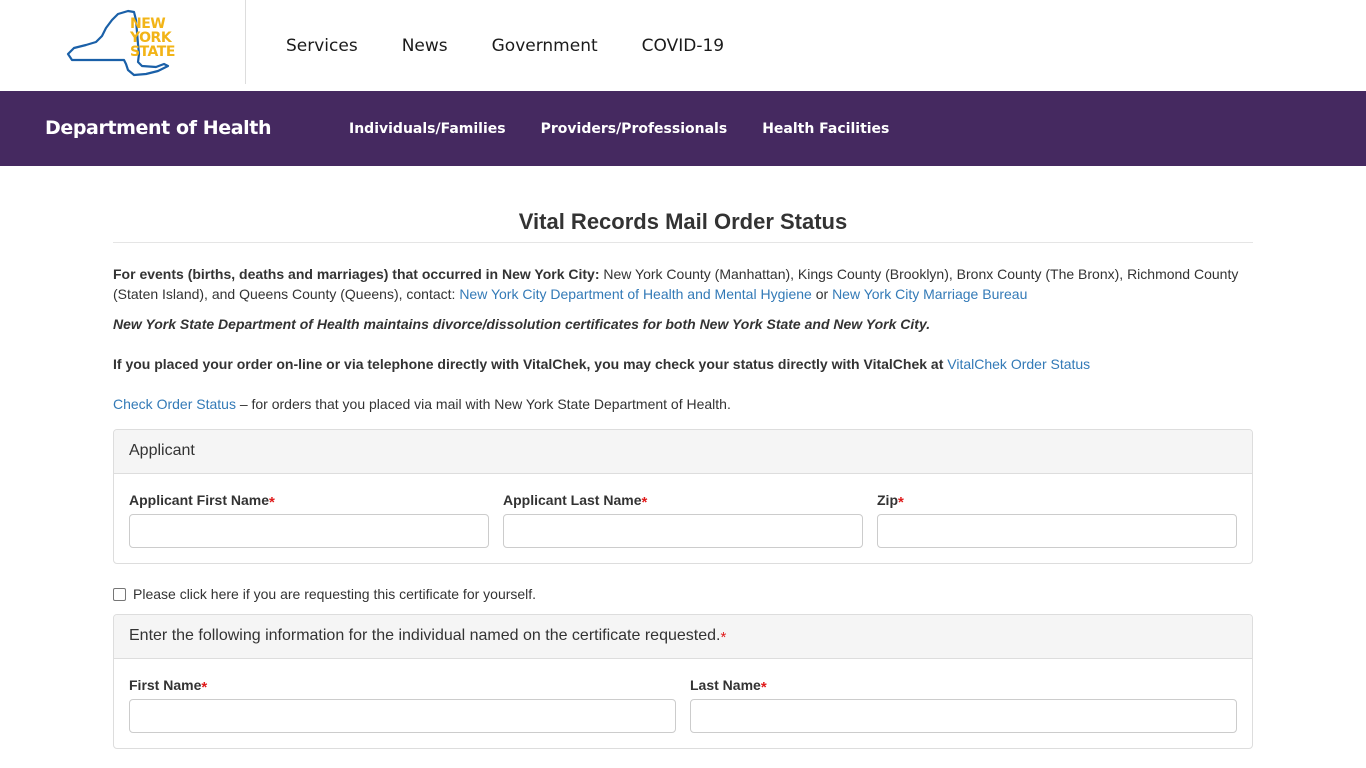 This screenshot has height=768, width=1366. I want to click on nyc-or-text: or, so click(822, 294).